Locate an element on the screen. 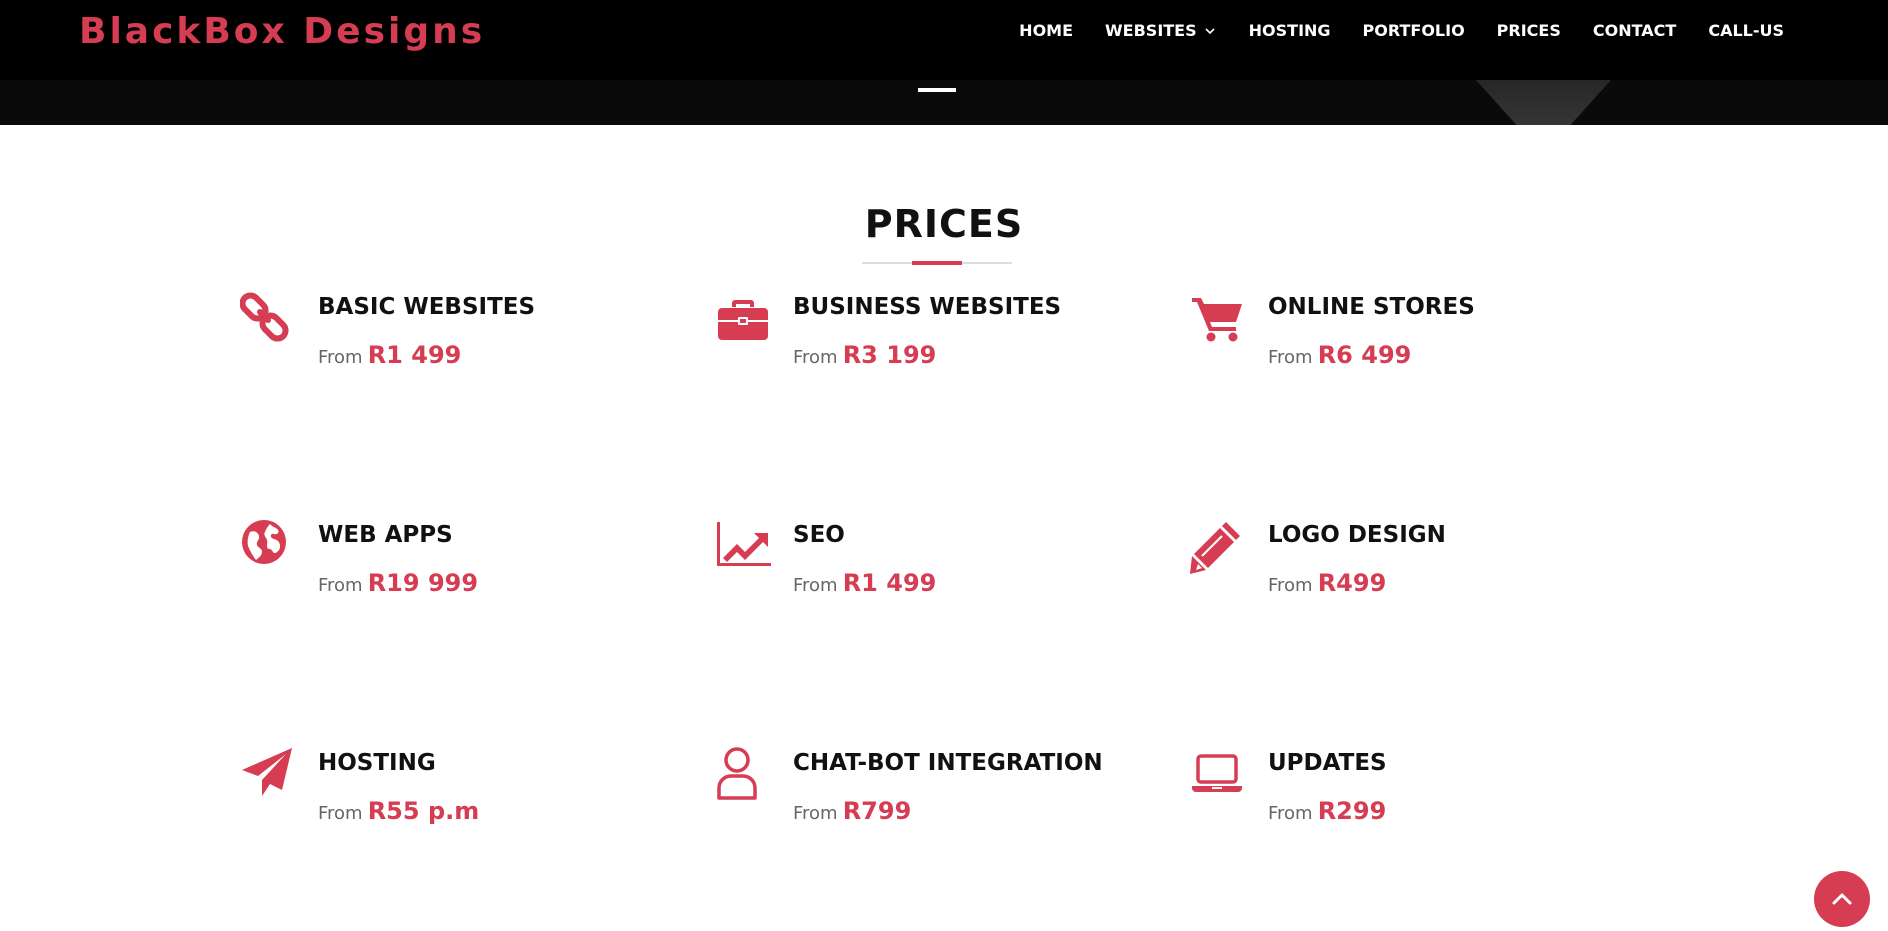  chevron-down-icon is located at coordinates (1210, 31).